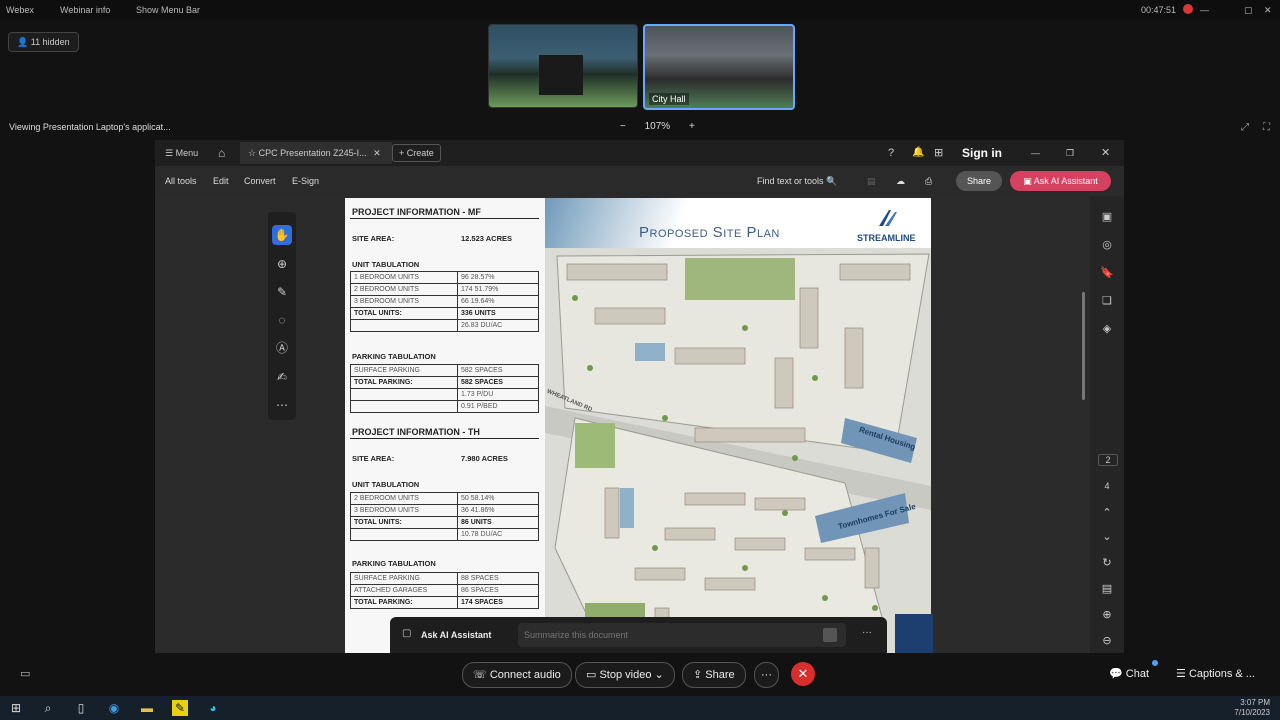 Image resolution: width=1280 pixels, height=720 pixels. I want to click on layers-icon: ◈, so click(1107, 329).